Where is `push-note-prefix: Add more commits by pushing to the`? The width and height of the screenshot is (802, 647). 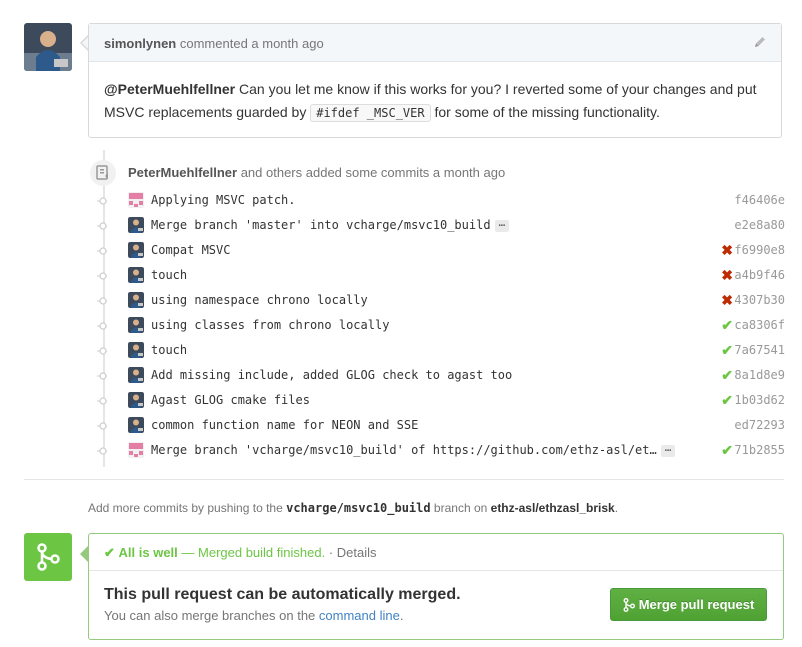 push-note-prefix: Add more commits by pushing to the is located at coordinates (187, 508).